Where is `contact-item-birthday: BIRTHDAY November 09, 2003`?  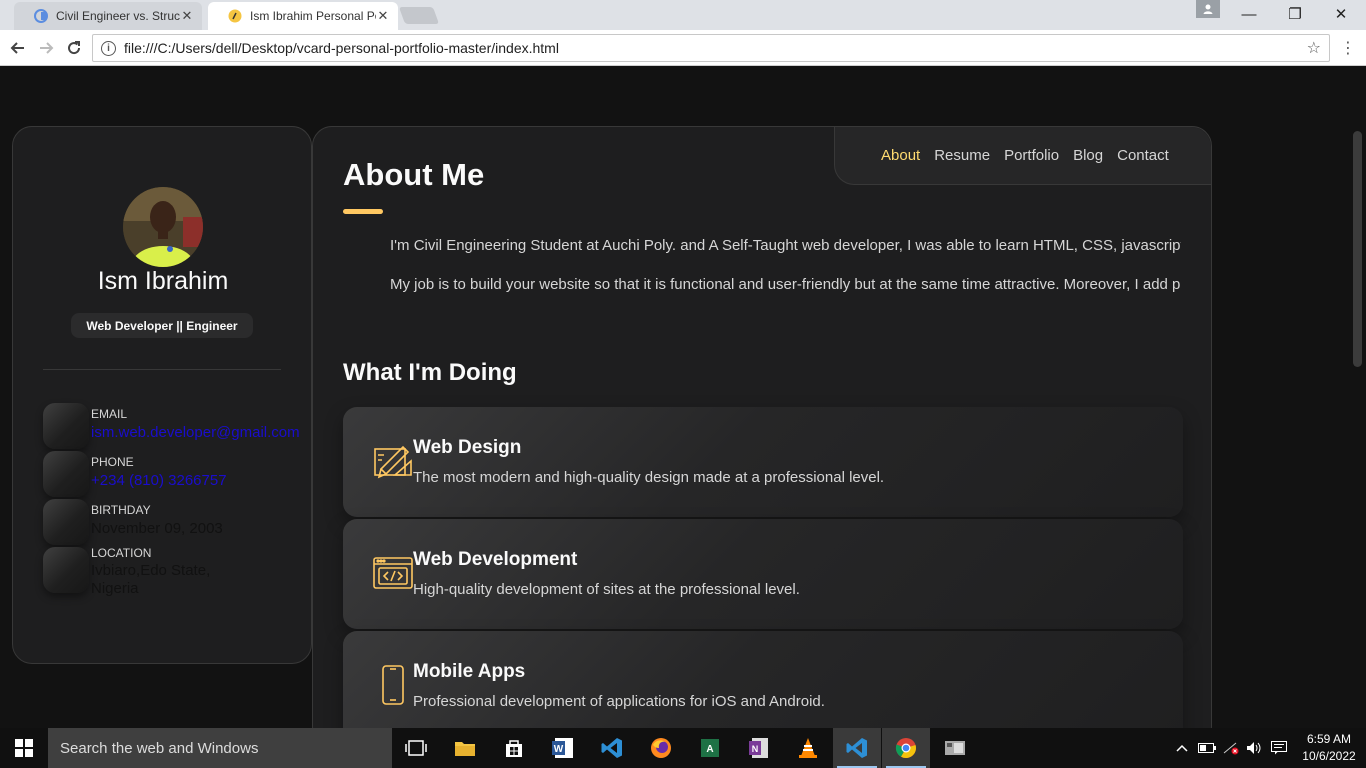
contact-item-birthday: BIRTHDAY November 09, 2003 is located at coordinates (178, 522).